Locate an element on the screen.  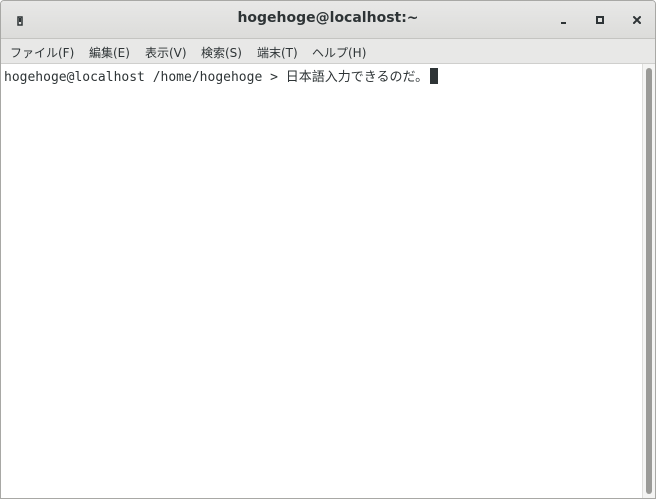
minimize-icon is located at coordinates (564, 20).